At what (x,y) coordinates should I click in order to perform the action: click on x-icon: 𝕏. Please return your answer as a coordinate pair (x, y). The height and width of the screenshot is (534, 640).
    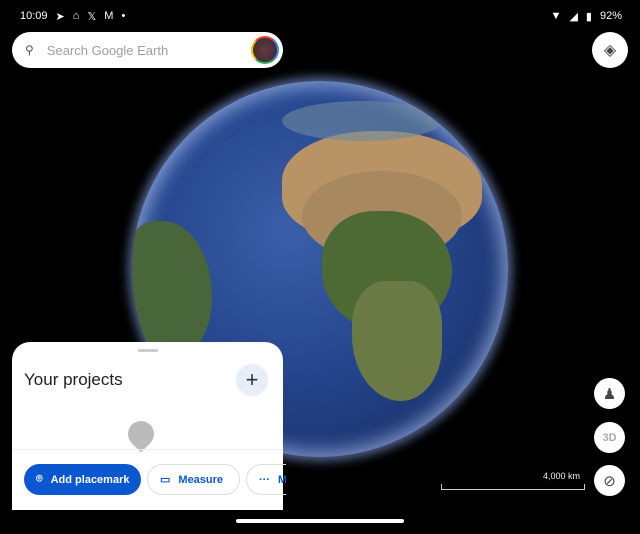
    Looking at the image, I should click on (92, 16).